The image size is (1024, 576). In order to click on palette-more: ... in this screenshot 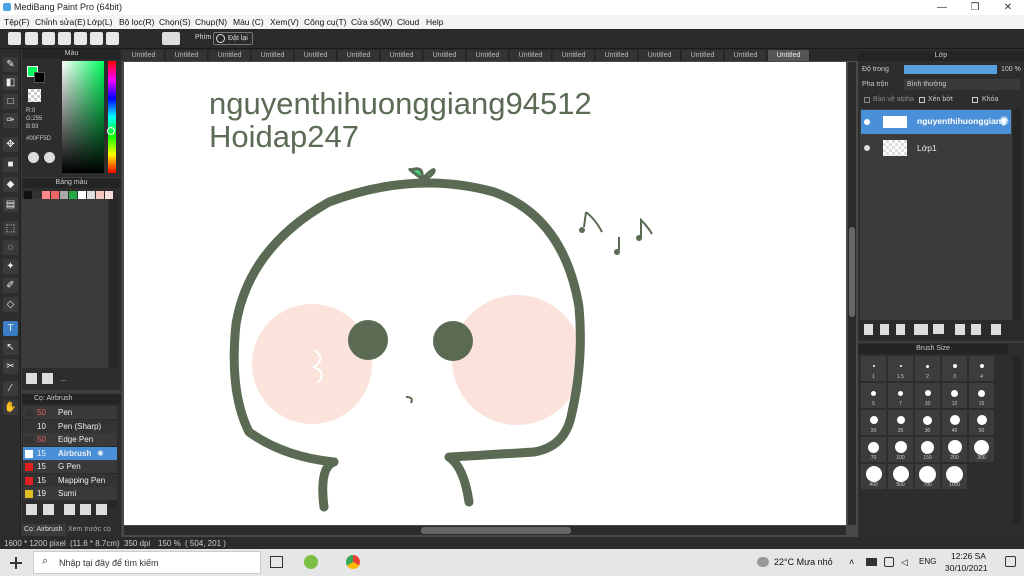, I will do `click(63, 378)`.